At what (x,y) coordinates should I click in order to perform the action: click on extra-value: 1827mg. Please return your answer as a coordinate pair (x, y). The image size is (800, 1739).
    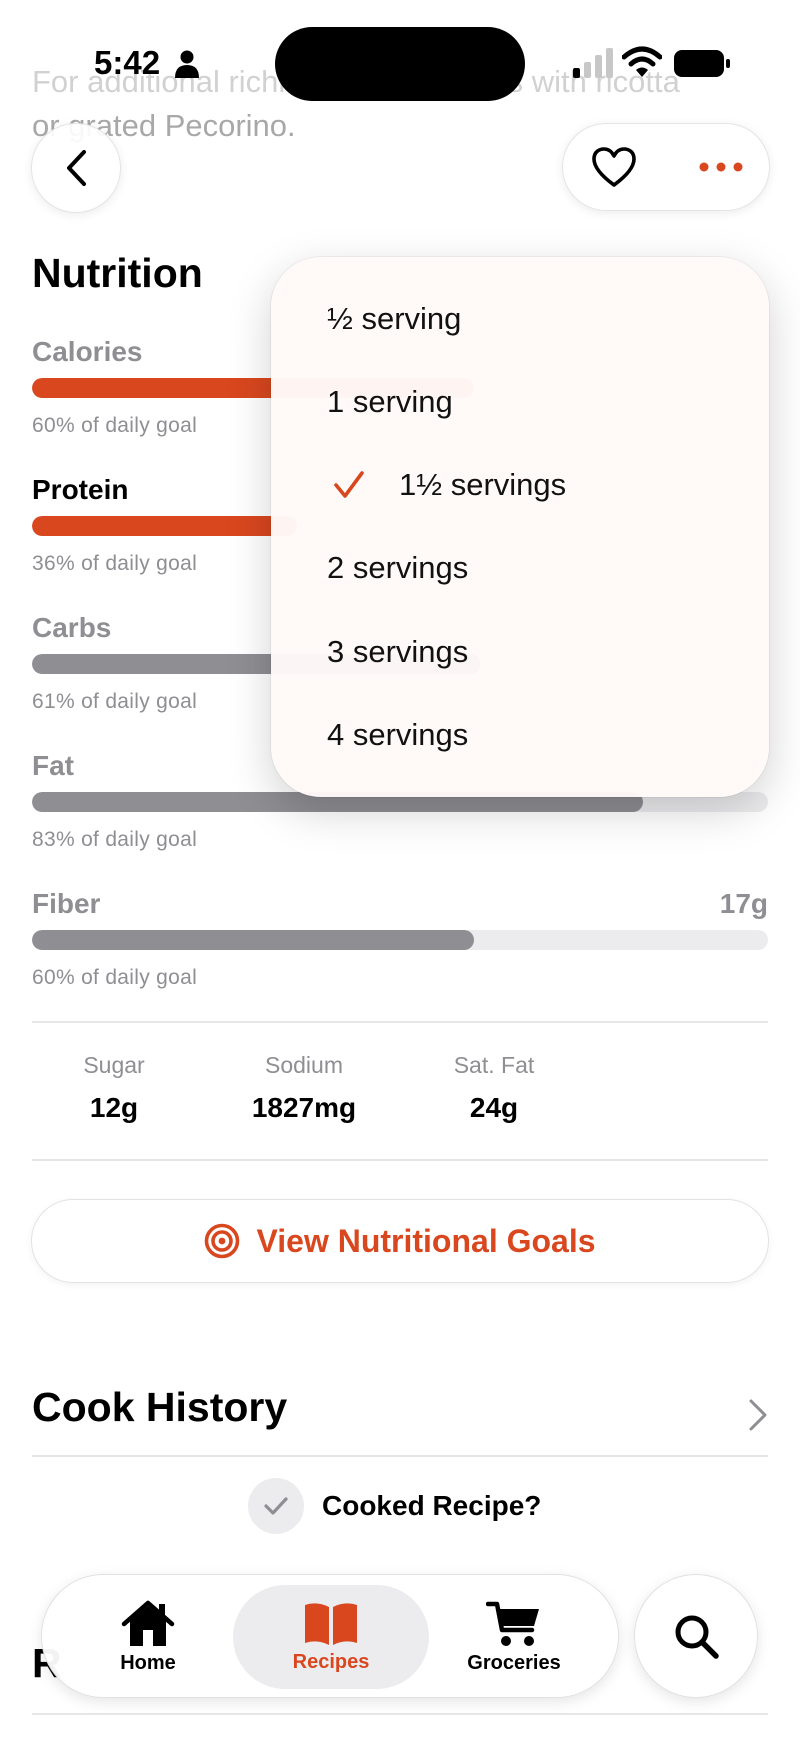
    Looking at the image, I should click on (304, 1107).